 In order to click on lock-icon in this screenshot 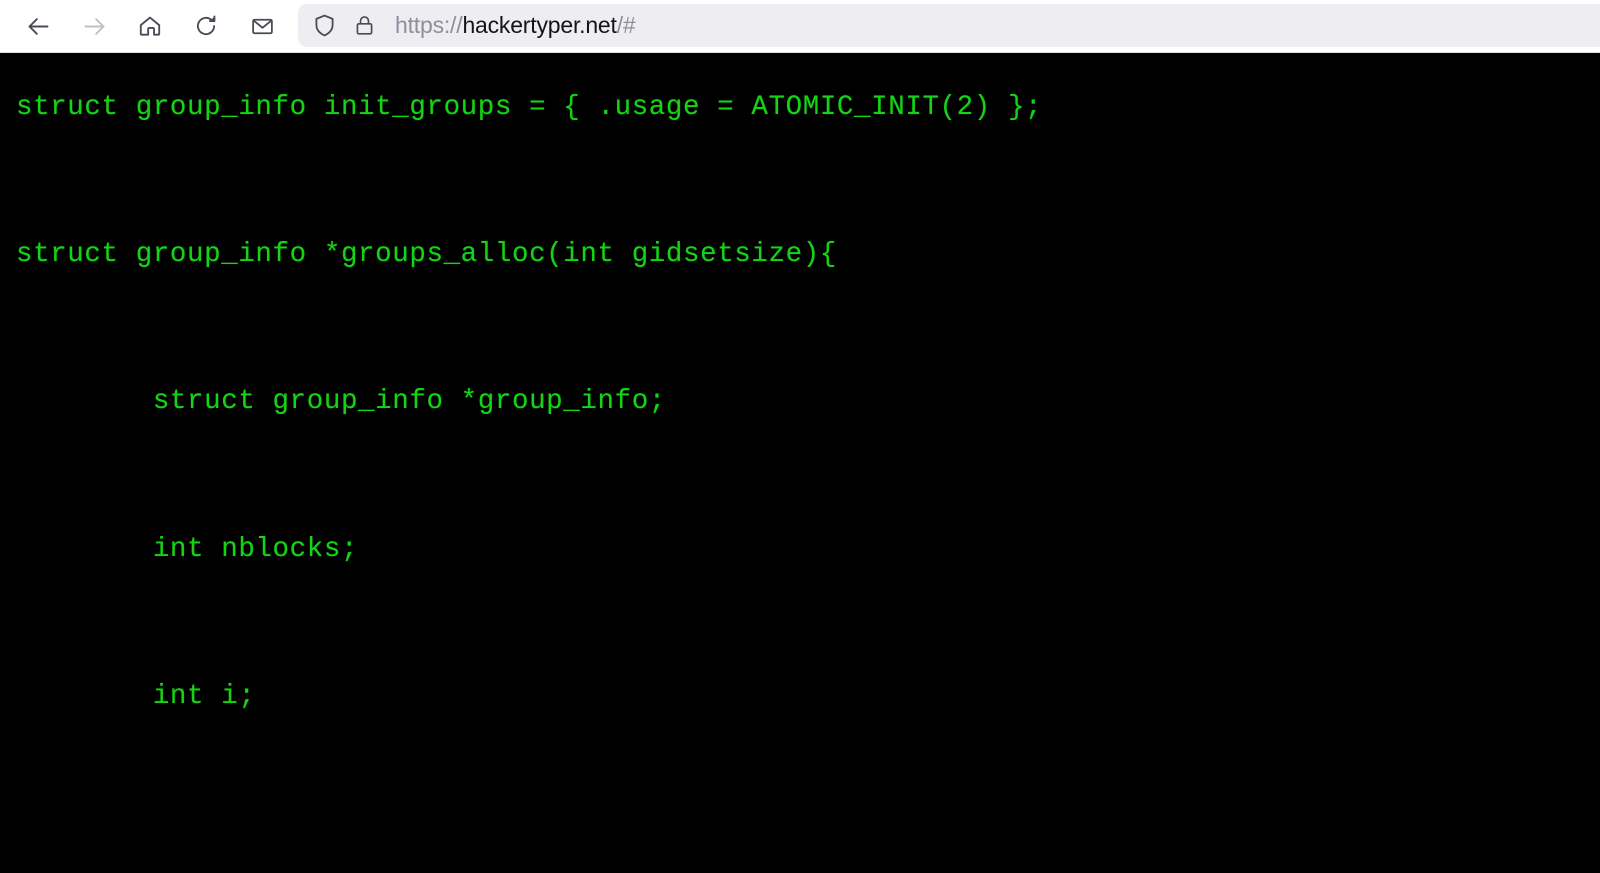, I will do `click(364, 26)`.